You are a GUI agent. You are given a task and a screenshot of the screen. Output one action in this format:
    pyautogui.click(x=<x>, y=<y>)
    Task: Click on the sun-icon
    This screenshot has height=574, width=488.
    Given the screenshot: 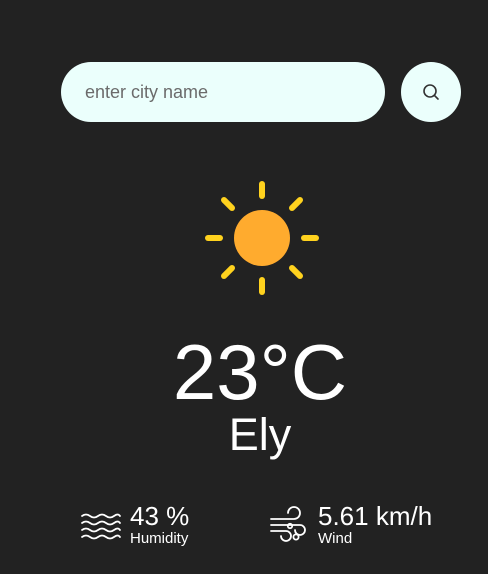 What is the action you would take?
    pyautogui.click(x=262, y=238)
    